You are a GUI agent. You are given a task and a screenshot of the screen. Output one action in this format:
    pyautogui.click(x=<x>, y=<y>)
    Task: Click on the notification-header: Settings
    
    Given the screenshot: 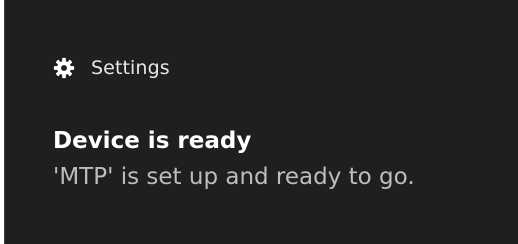 What is the action you would take?
    pyautogui.click(x=111, y=68)
    